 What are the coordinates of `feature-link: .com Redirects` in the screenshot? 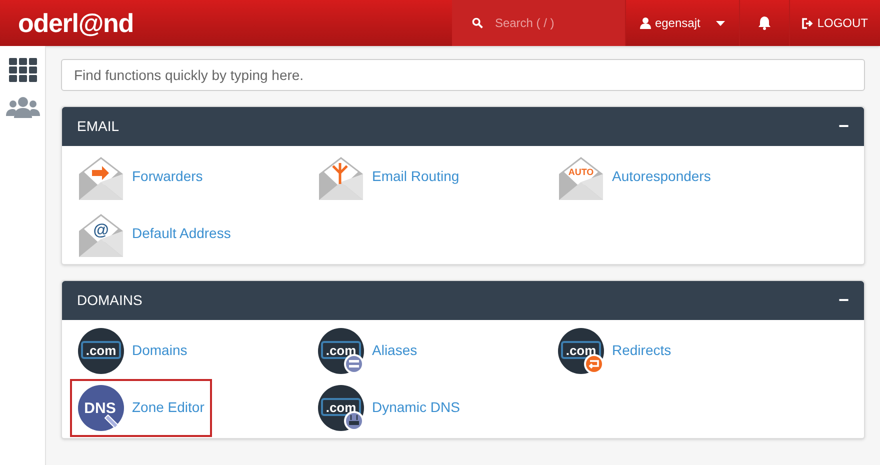 It's located at (615, 351).